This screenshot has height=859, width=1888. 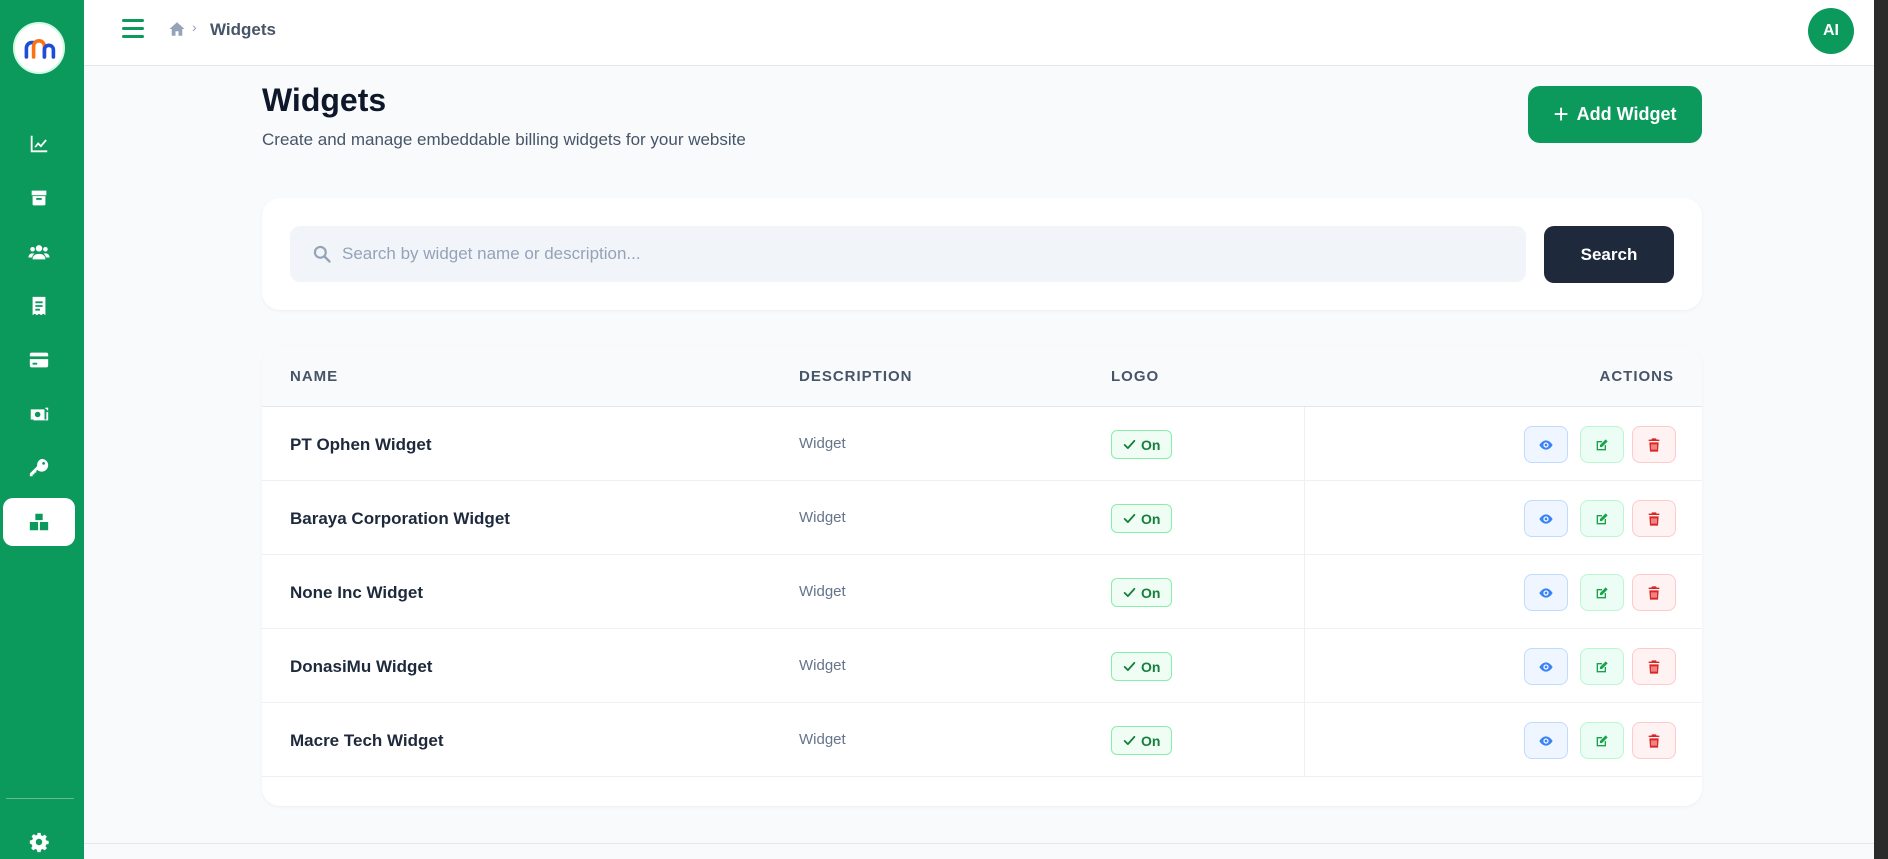 I want to click on search-field, so click(x=908, y=254).